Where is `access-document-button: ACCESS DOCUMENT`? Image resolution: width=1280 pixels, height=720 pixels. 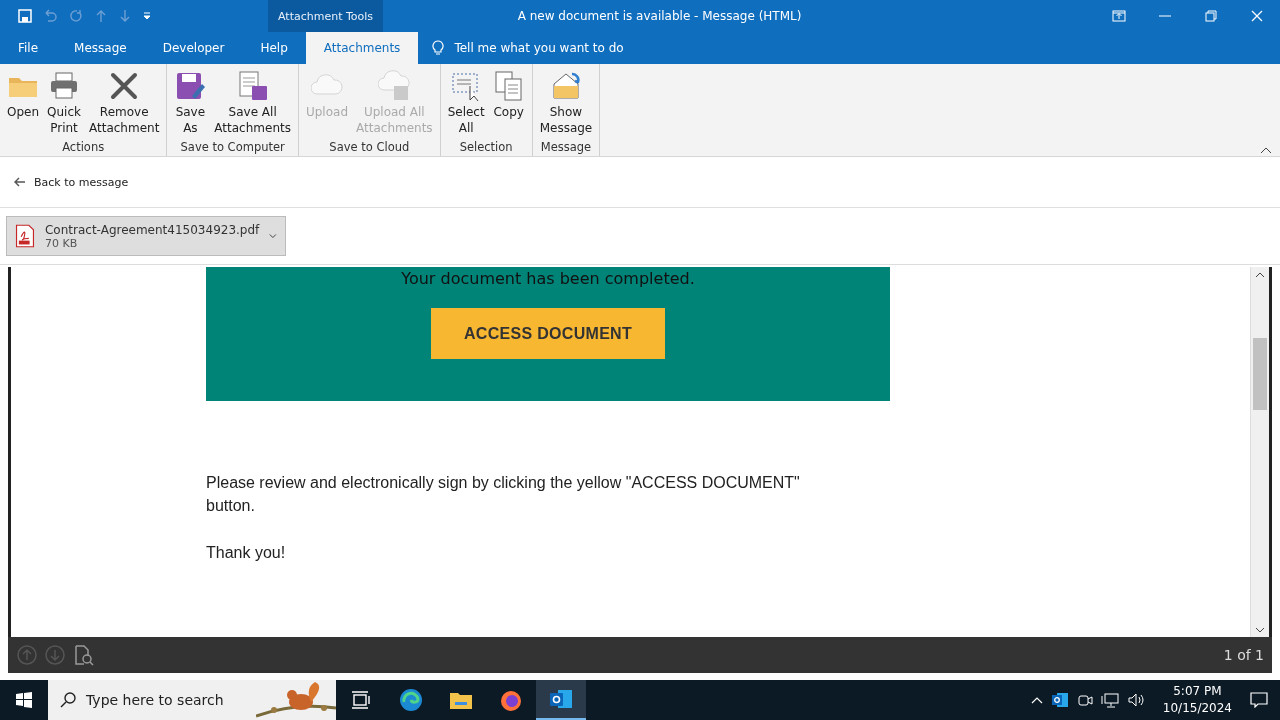 access-document-button: ACCESS DOCUMENT is located at coordinates (548, 333).